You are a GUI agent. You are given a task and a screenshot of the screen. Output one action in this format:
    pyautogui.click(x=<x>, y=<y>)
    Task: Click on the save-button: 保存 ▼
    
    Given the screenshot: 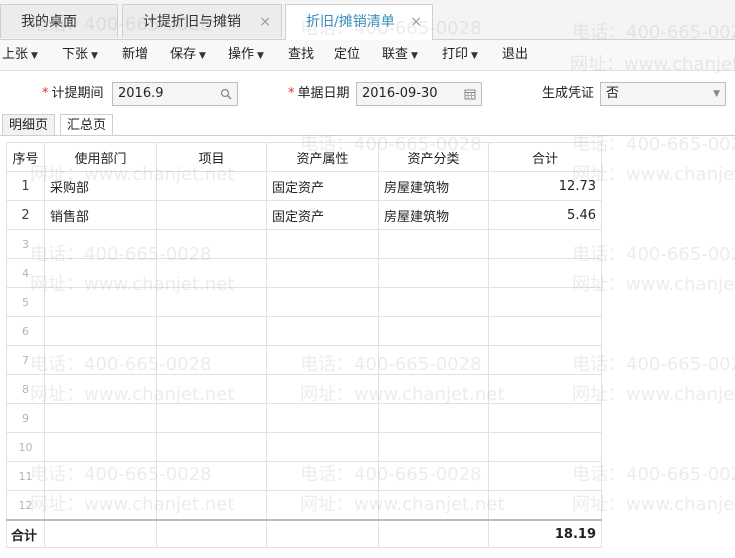 What is the action you would take?
    pyautogui.click(x=188, y=55)
    